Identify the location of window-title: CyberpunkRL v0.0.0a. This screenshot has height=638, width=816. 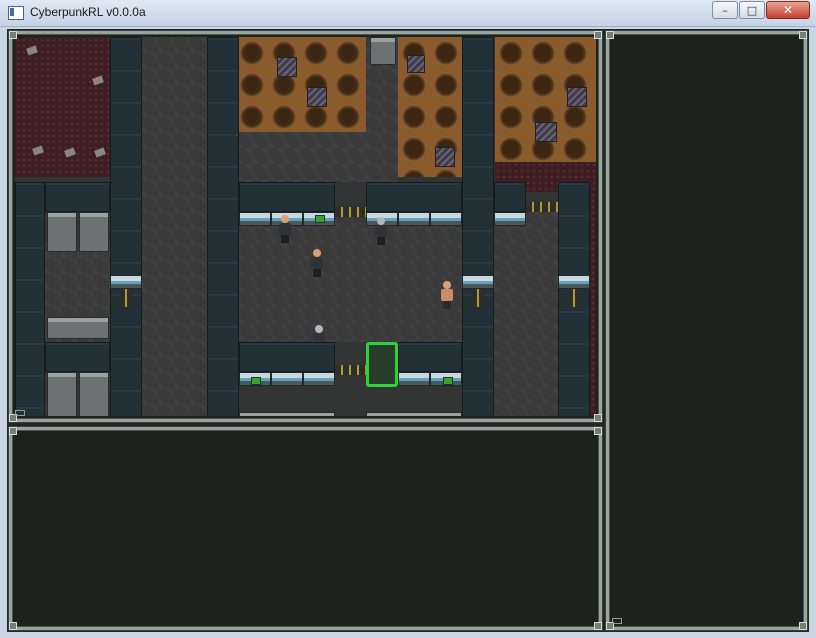
(88, 12).